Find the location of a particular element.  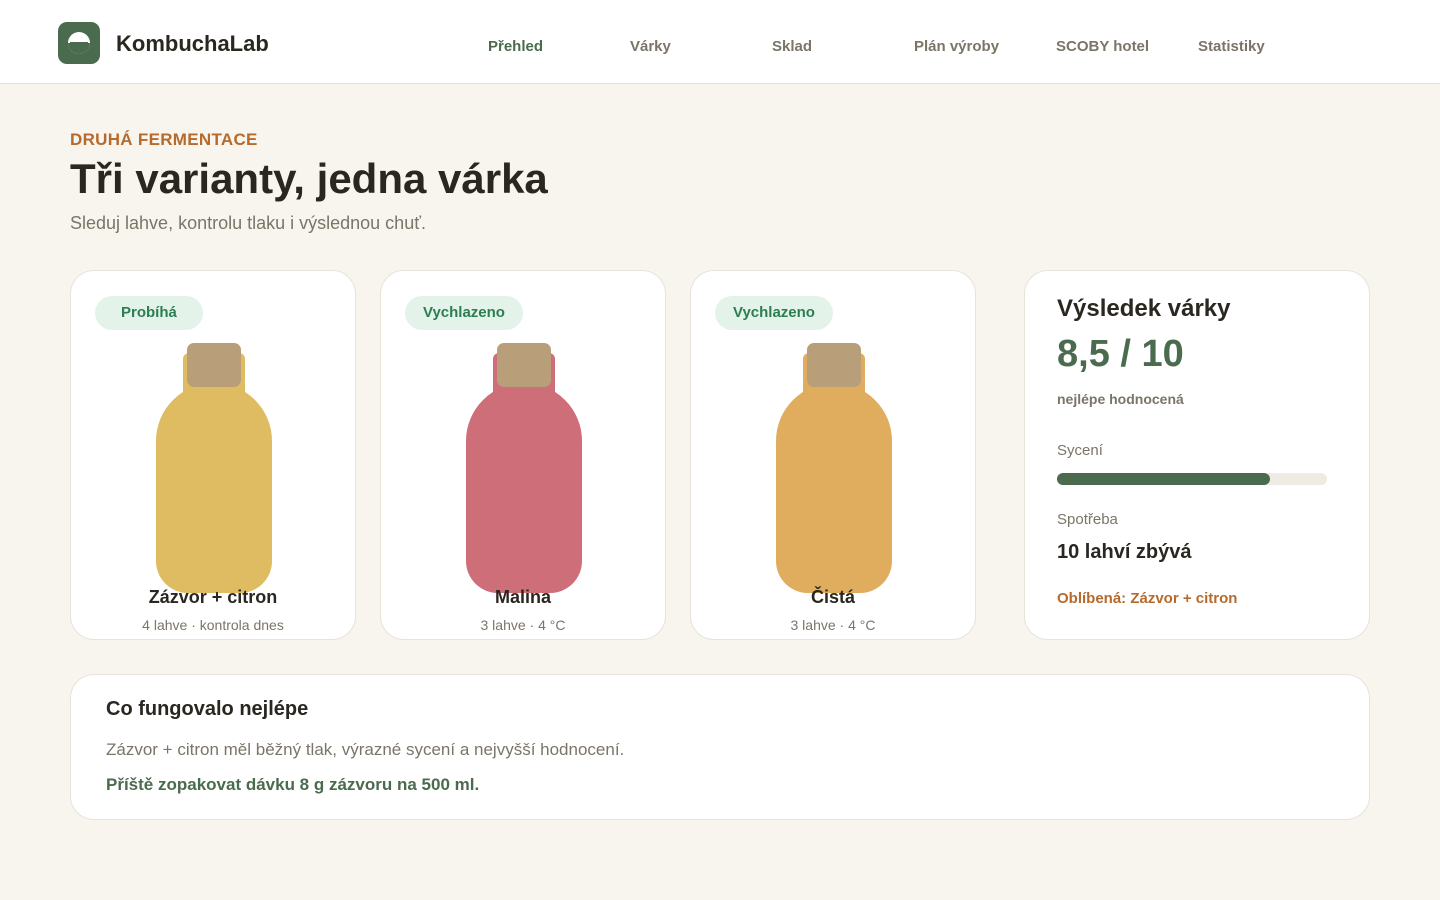

bottle-variant-name: Čistá is located at coordinates (832, 597).